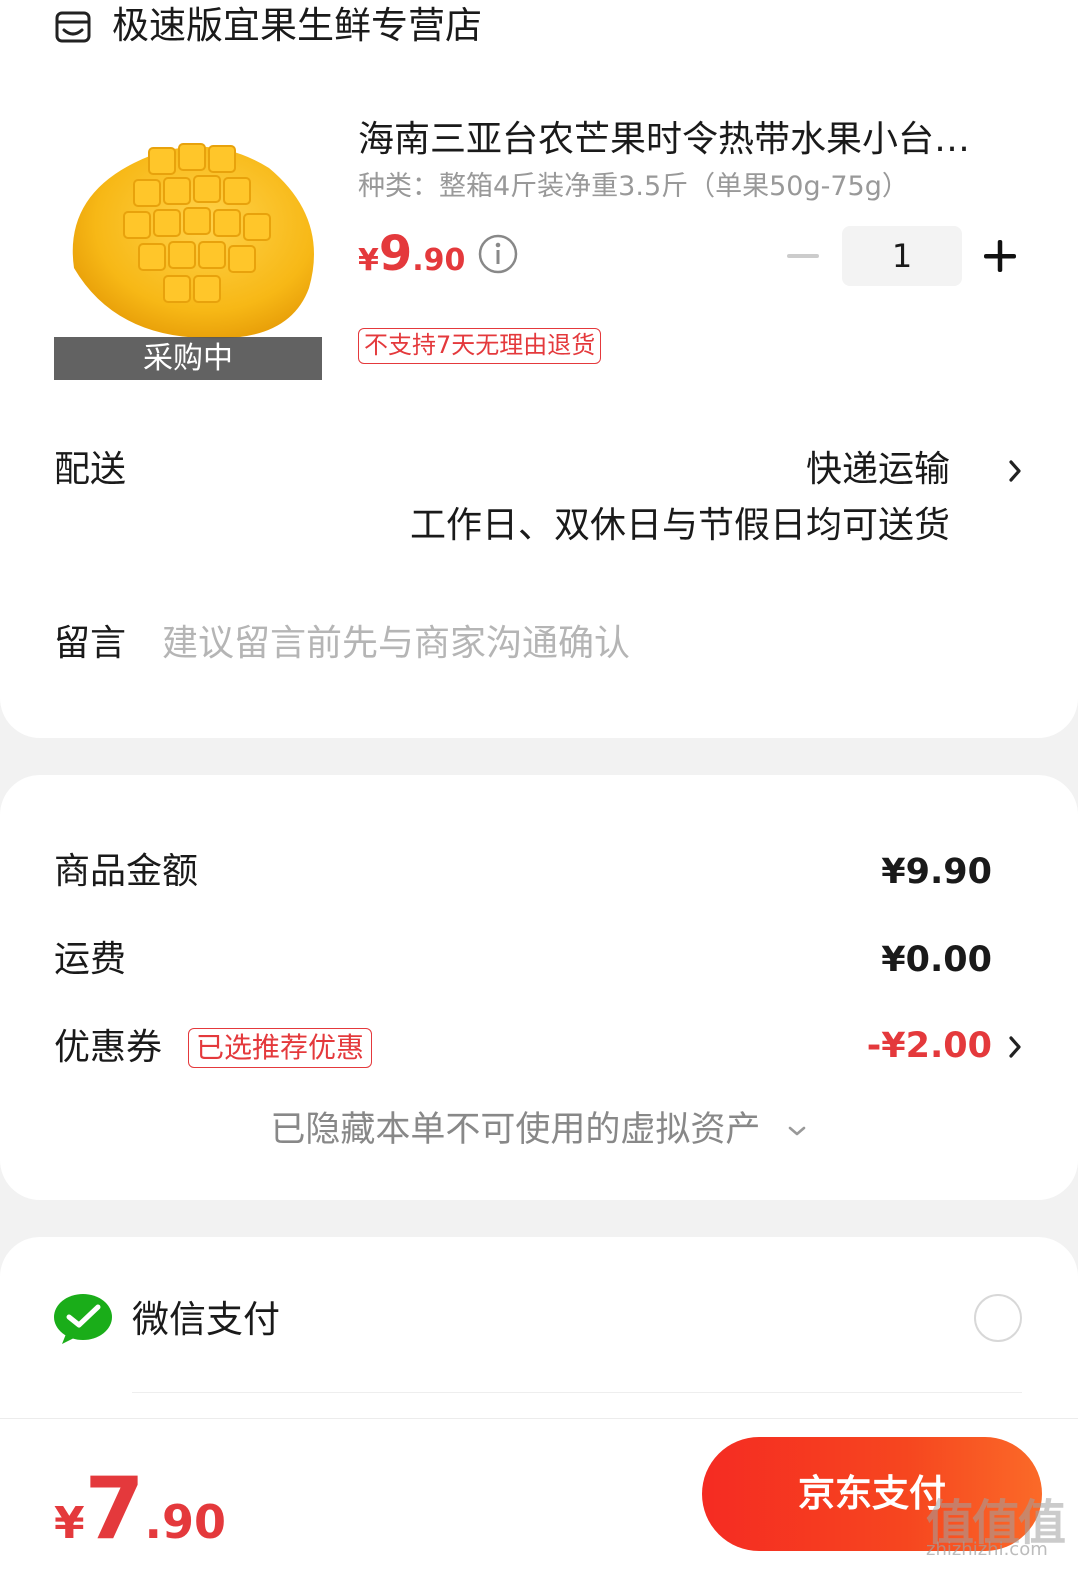  I want to click on hidden-assets-toggle: 已隐藏本单不可使用的虚拟资产, so click(539, 1130).